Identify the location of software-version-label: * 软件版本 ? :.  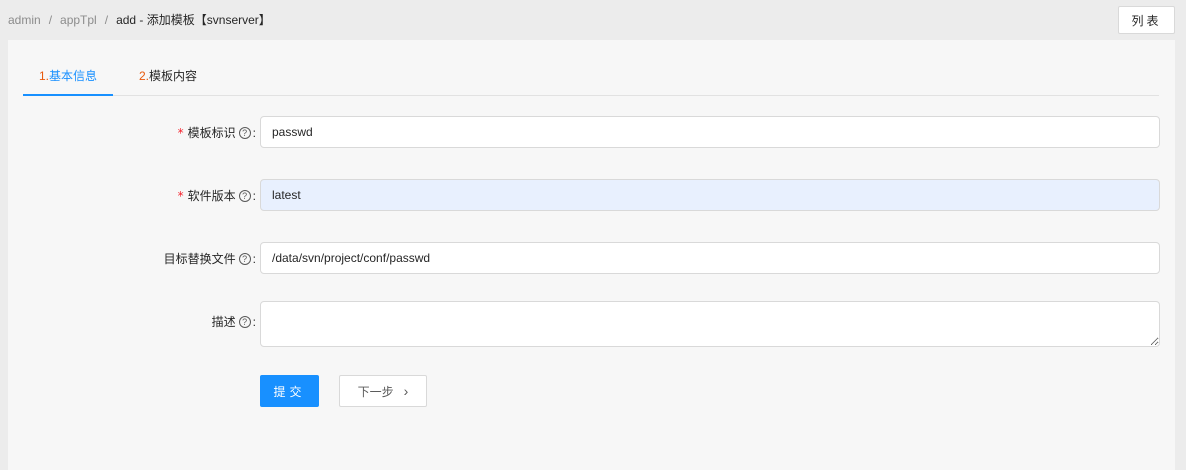
(217, 195).